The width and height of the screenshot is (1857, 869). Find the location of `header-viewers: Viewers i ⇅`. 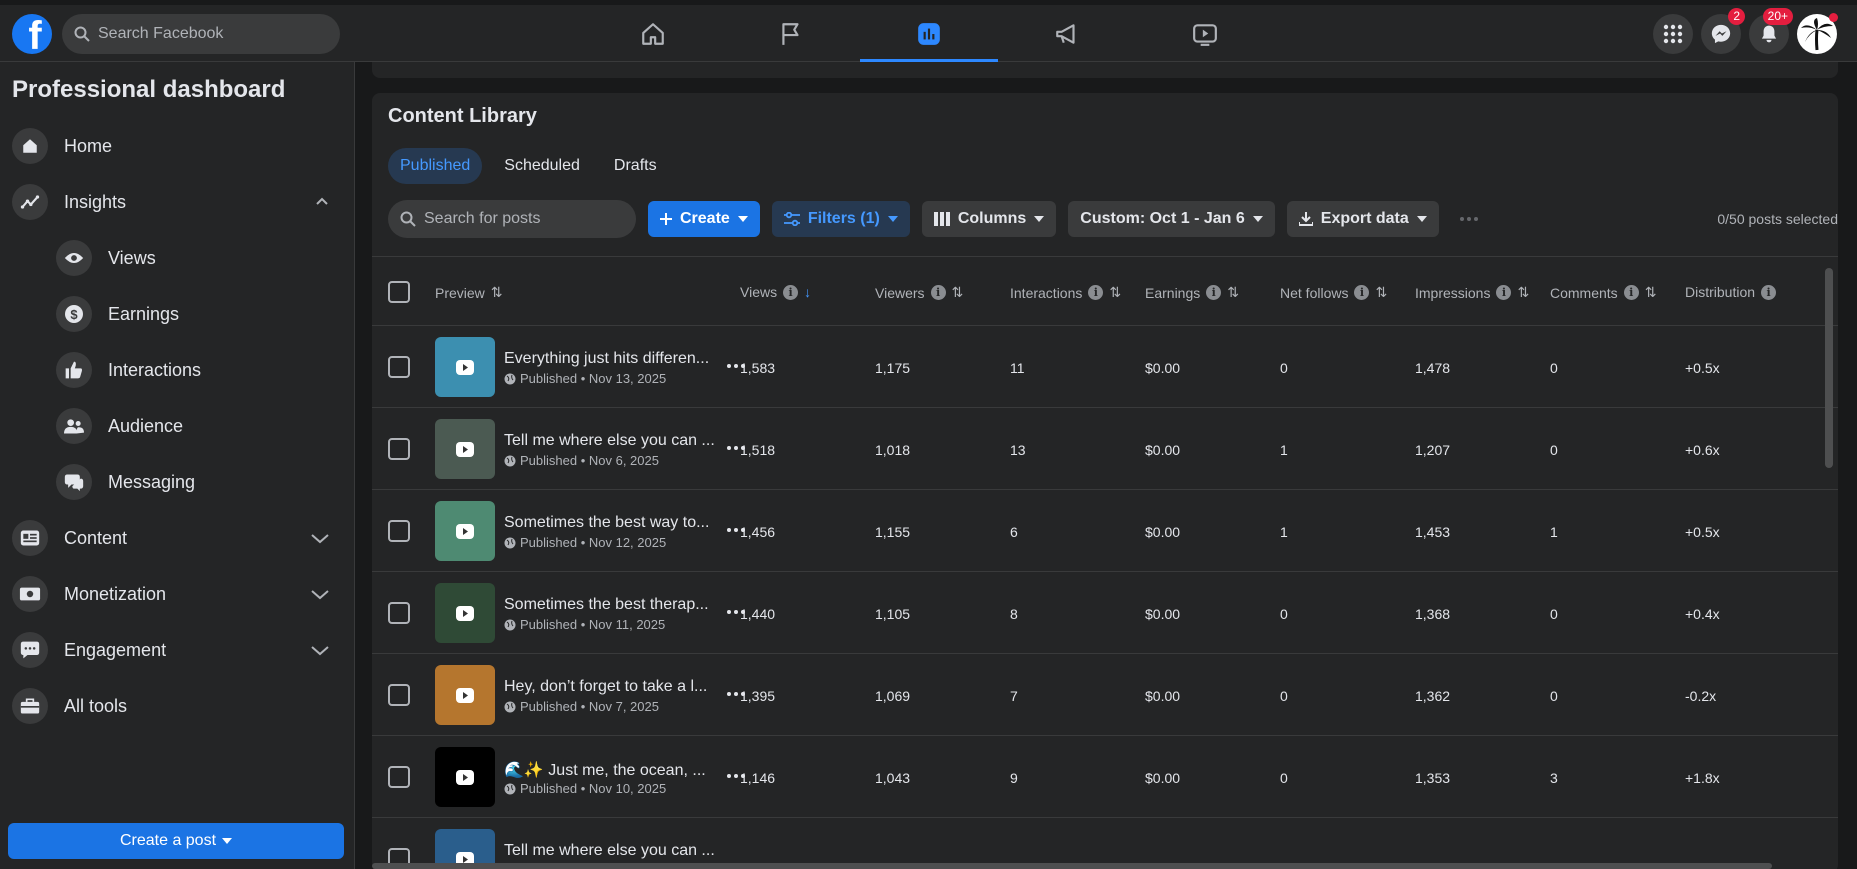

header-viewers: Viewers i ⇅ is located at coordinates (919, 292).